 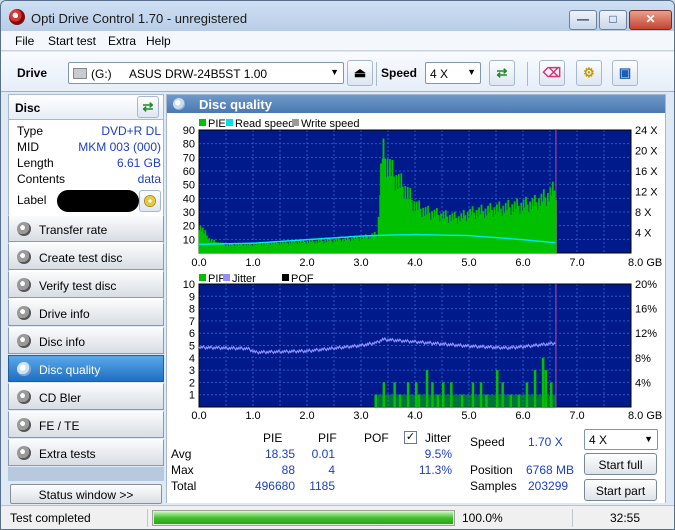 I want to click on menu-file: File, so click(x=24, y=41).